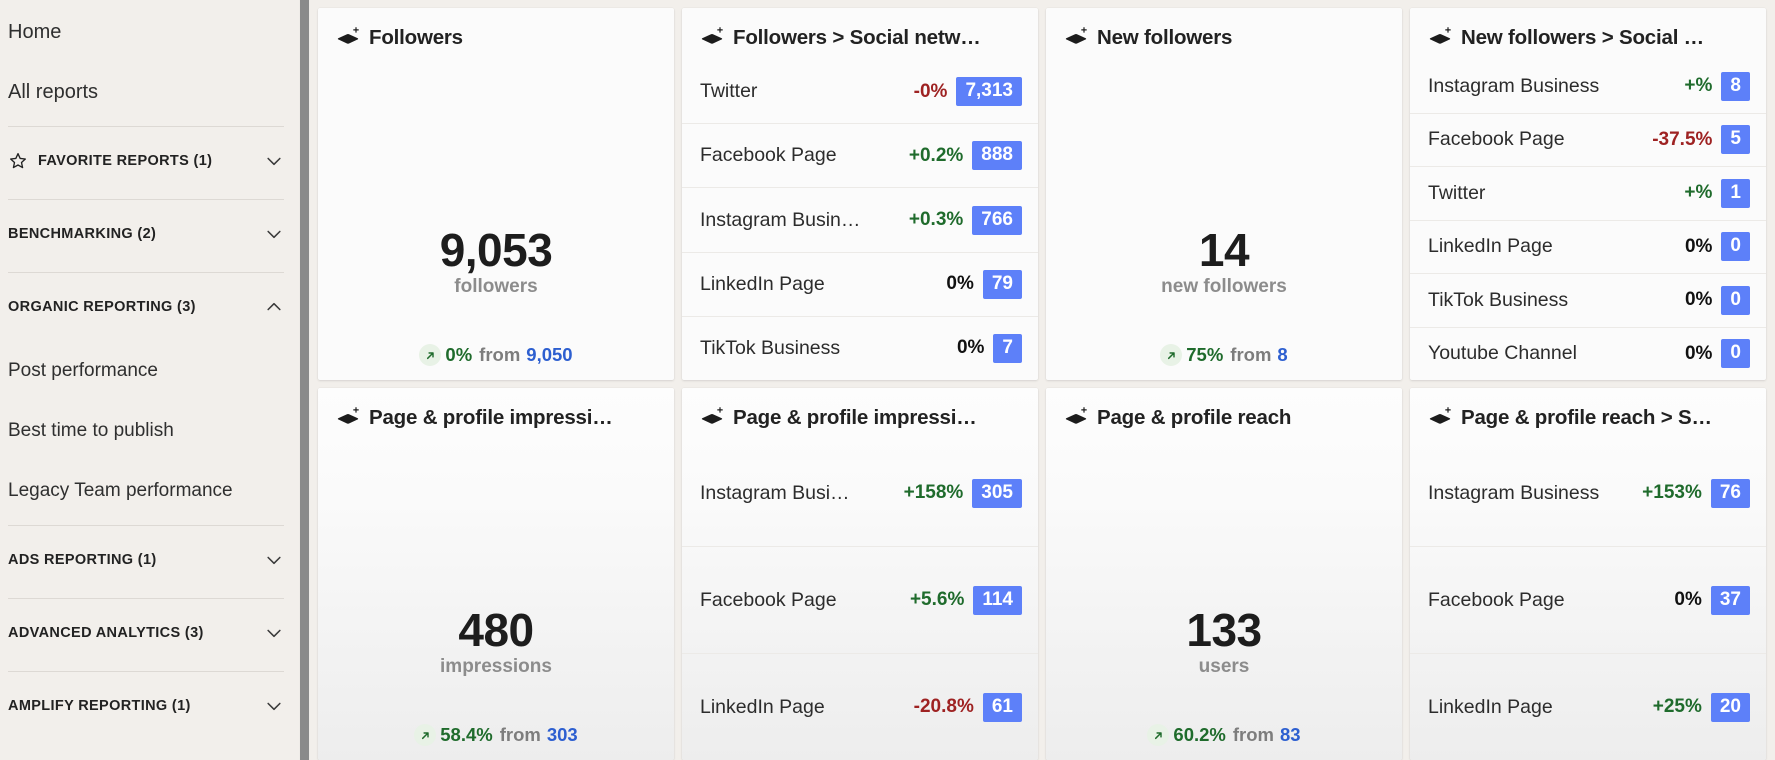 Image resolution: width=1775 pixels, height=760 pixels. I want to click on delta-previous-value: 9,050, so click(549, 355).